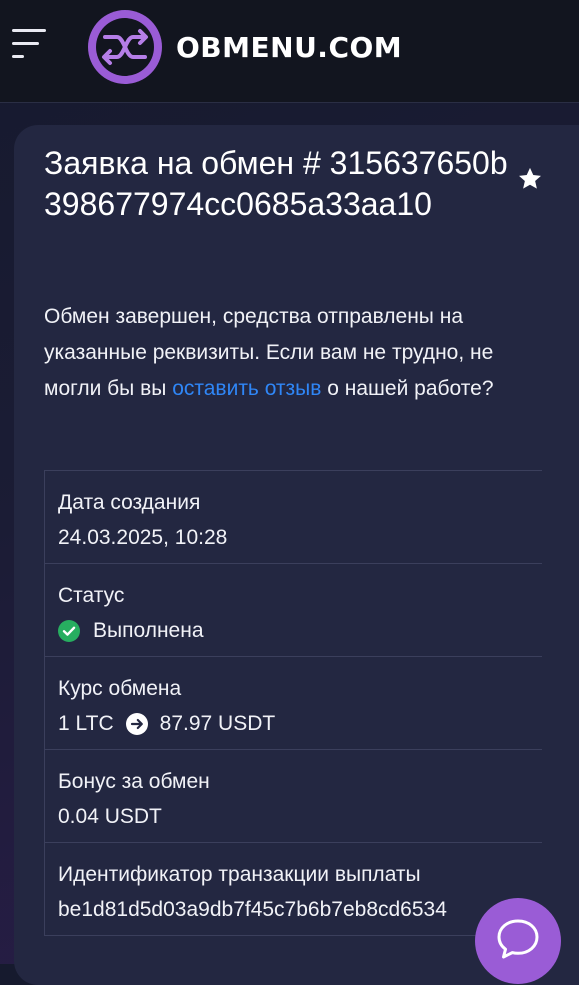 This screenshot has height=985, width=579. What do you see at coordinates (217, 723) in the screenshot?
I see `rate-to: 87.97 USDT` at bounding box center [217, 723].